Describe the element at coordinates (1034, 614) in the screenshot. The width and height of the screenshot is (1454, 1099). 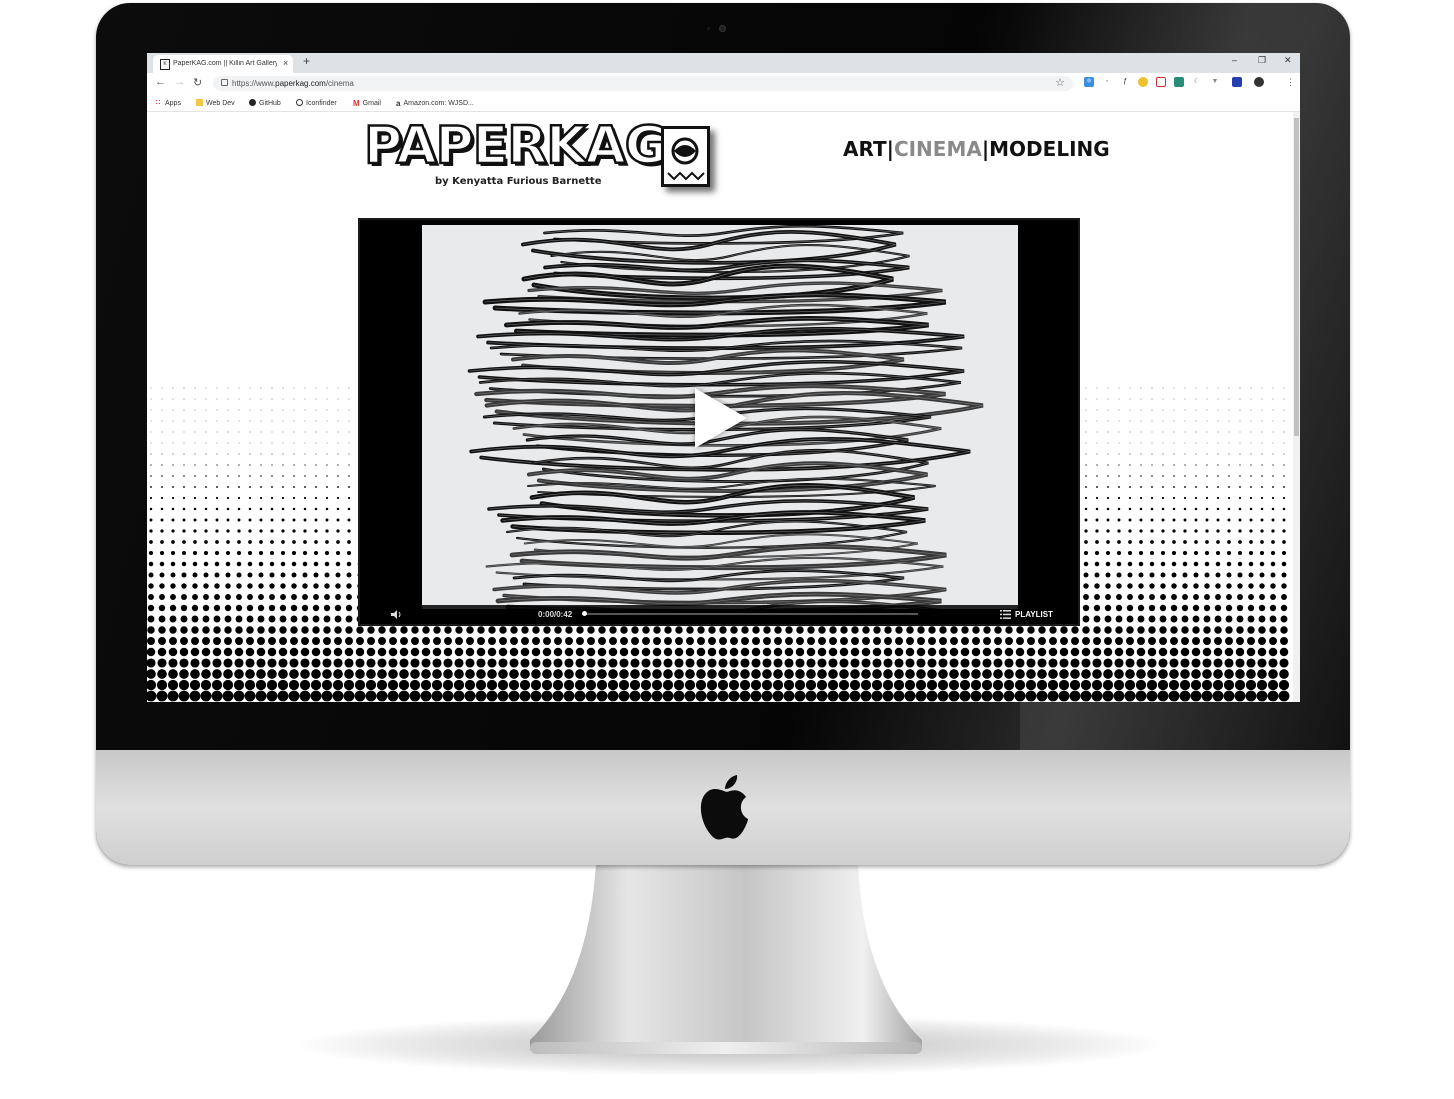
I see `playlist-button: PLAYLIST` at that location.